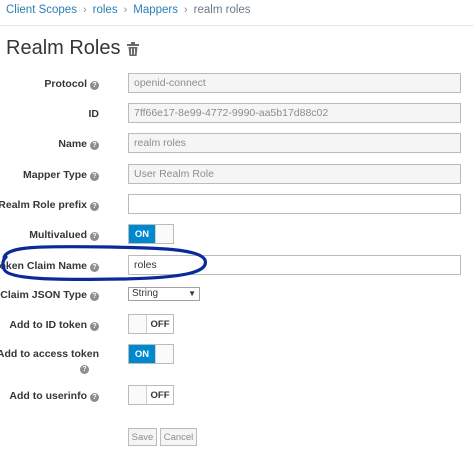 The width and height of the screenshot is (473, 451). I want to click on multivalued-toggle: ON, so click(151, 234).